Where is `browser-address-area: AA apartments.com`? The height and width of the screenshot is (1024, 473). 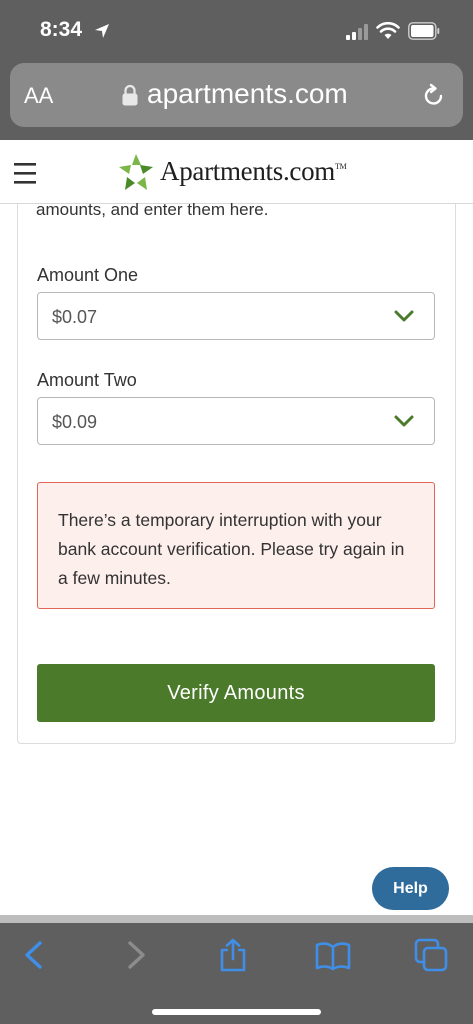 browser-address-area: AA apartments.com is located at coordinates (236, 99).